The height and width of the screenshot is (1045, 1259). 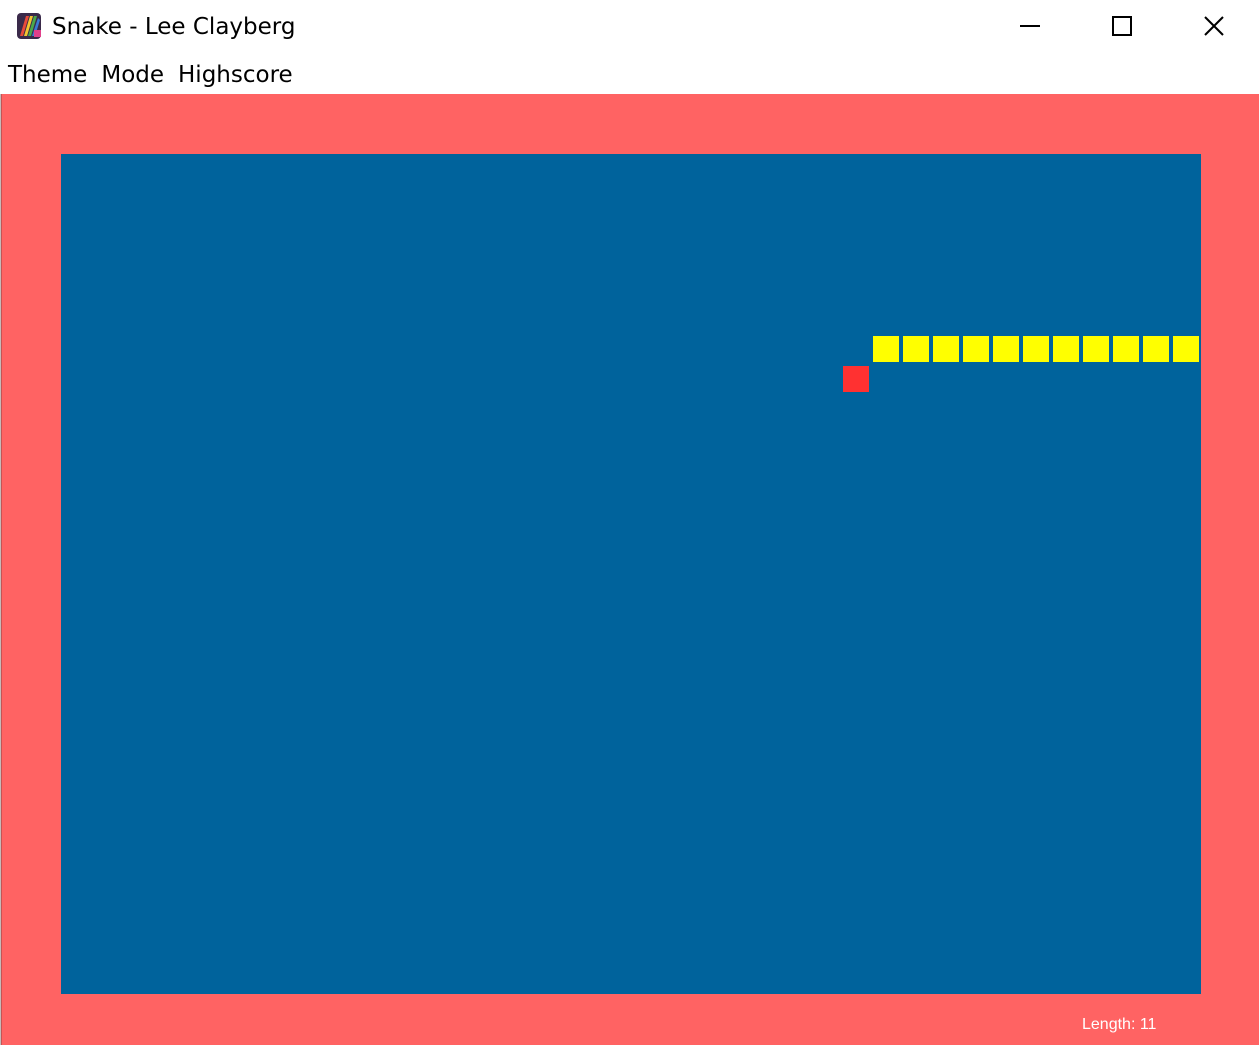 I want to click on menu-highscore: Highscore, so click(x=235, y=75).